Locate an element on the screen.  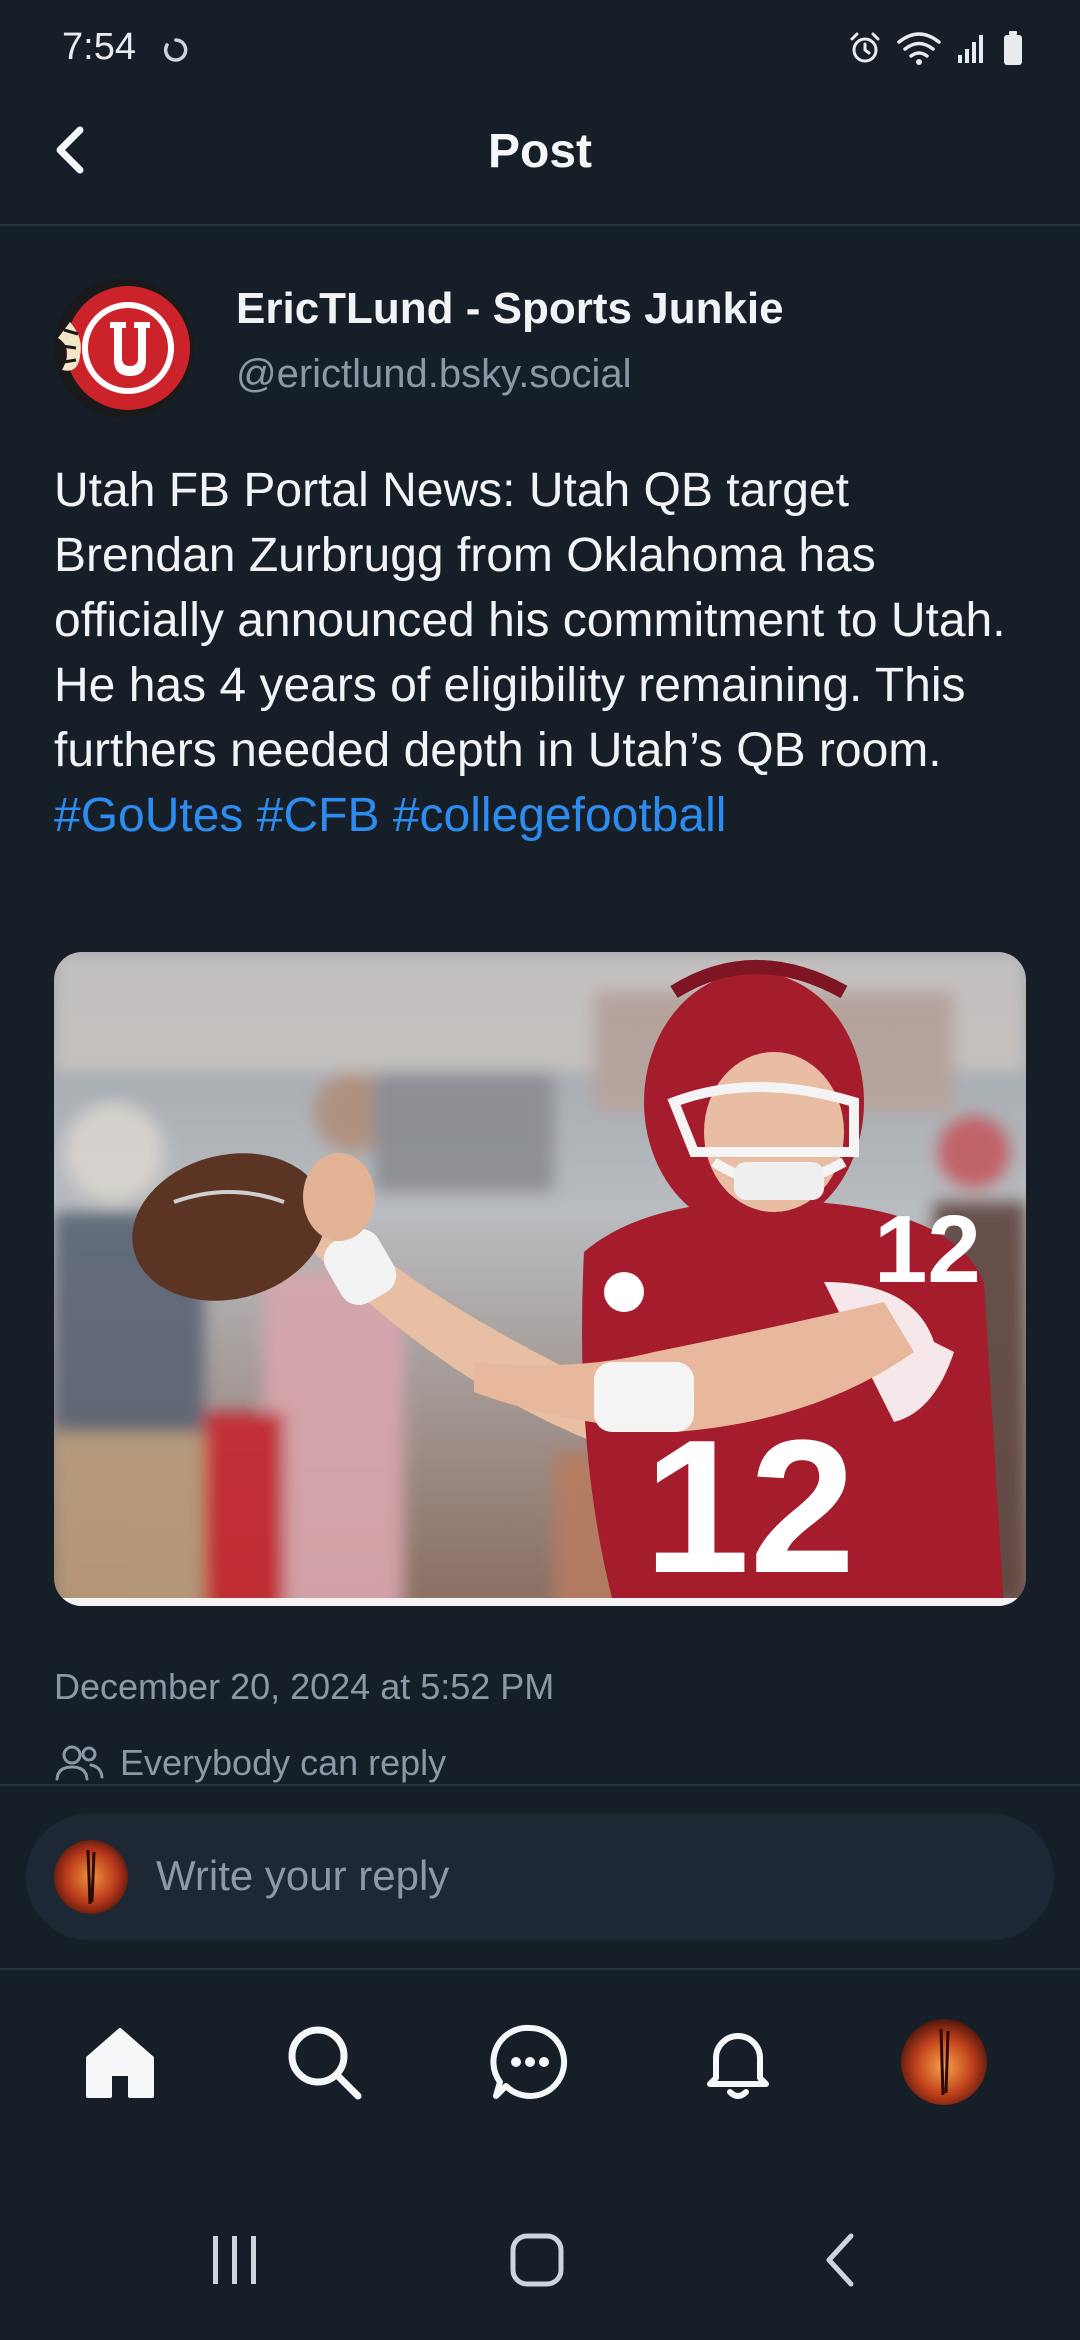
signal-icon is located at coordinates (970, 49).